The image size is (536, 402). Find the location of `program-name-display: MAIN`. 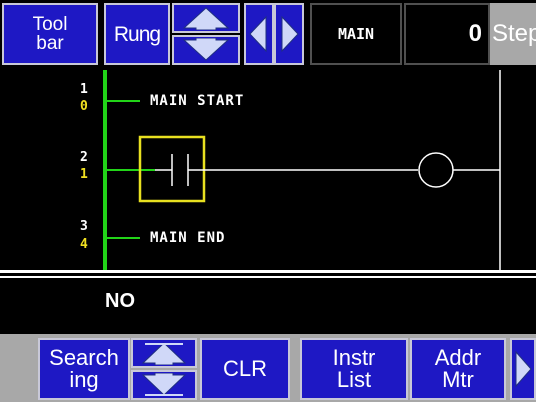

program-name-display: MAIN is located at coordinates (356, 34).